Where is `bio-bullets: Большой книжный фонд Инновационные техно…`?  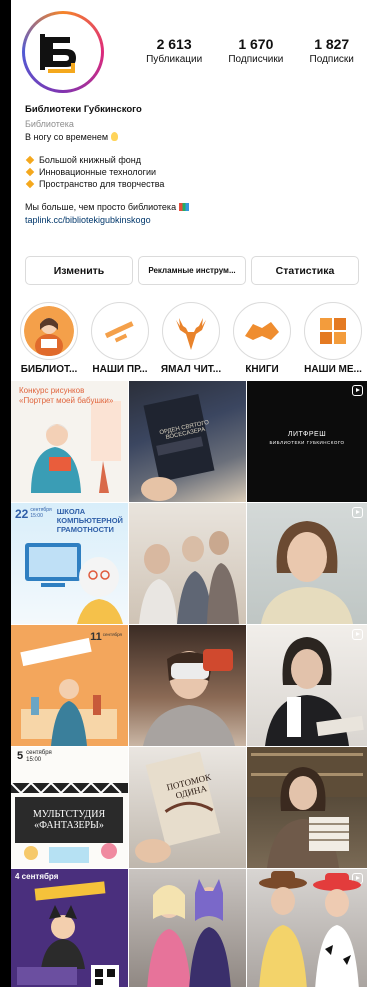
bio-bullets: Большой книжный фонд Инновационные техно… is located at coordinates (191, 172).